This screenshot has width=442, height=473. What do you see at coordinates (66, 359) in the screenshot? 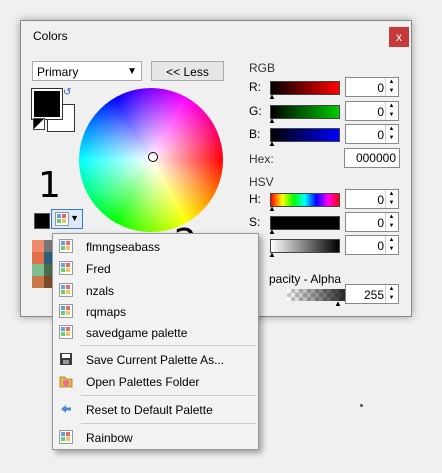
I see `save-icon` at bounding box center [66, 359].